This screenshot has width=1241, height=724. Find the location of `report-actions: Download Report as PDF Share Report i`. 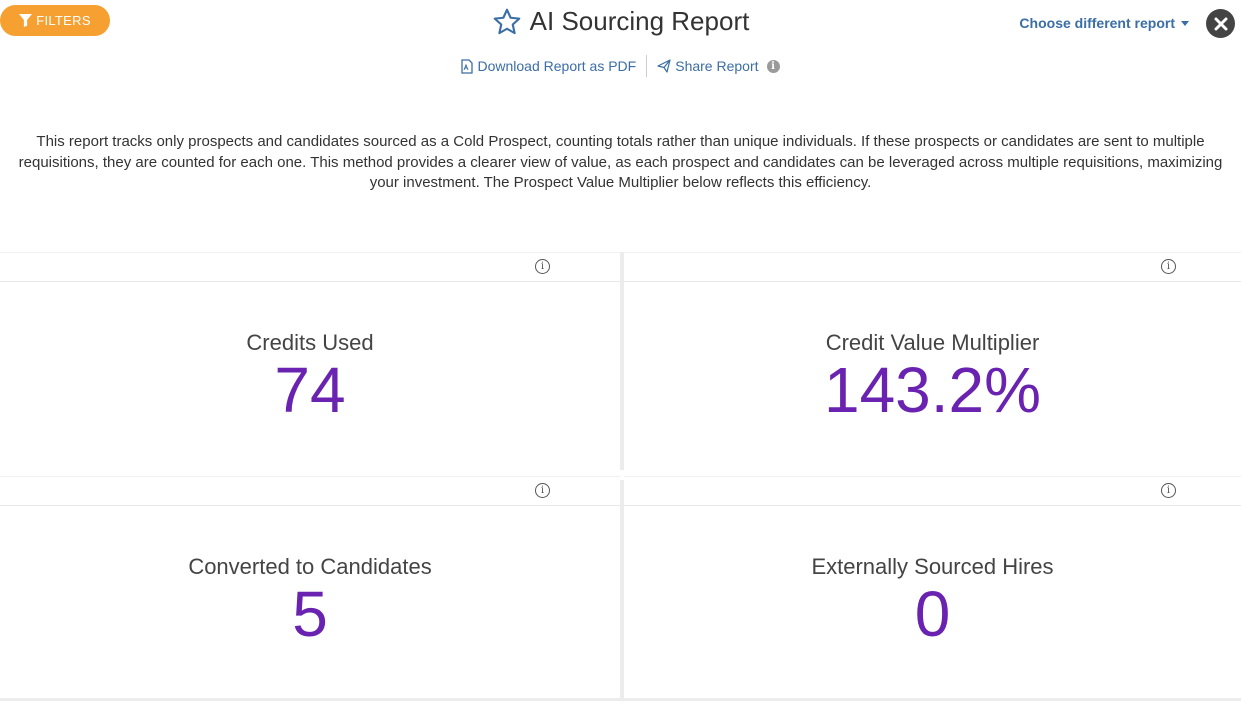

report-actions: Download Report as PDF Share Report i is located at coordinates (620, 66).